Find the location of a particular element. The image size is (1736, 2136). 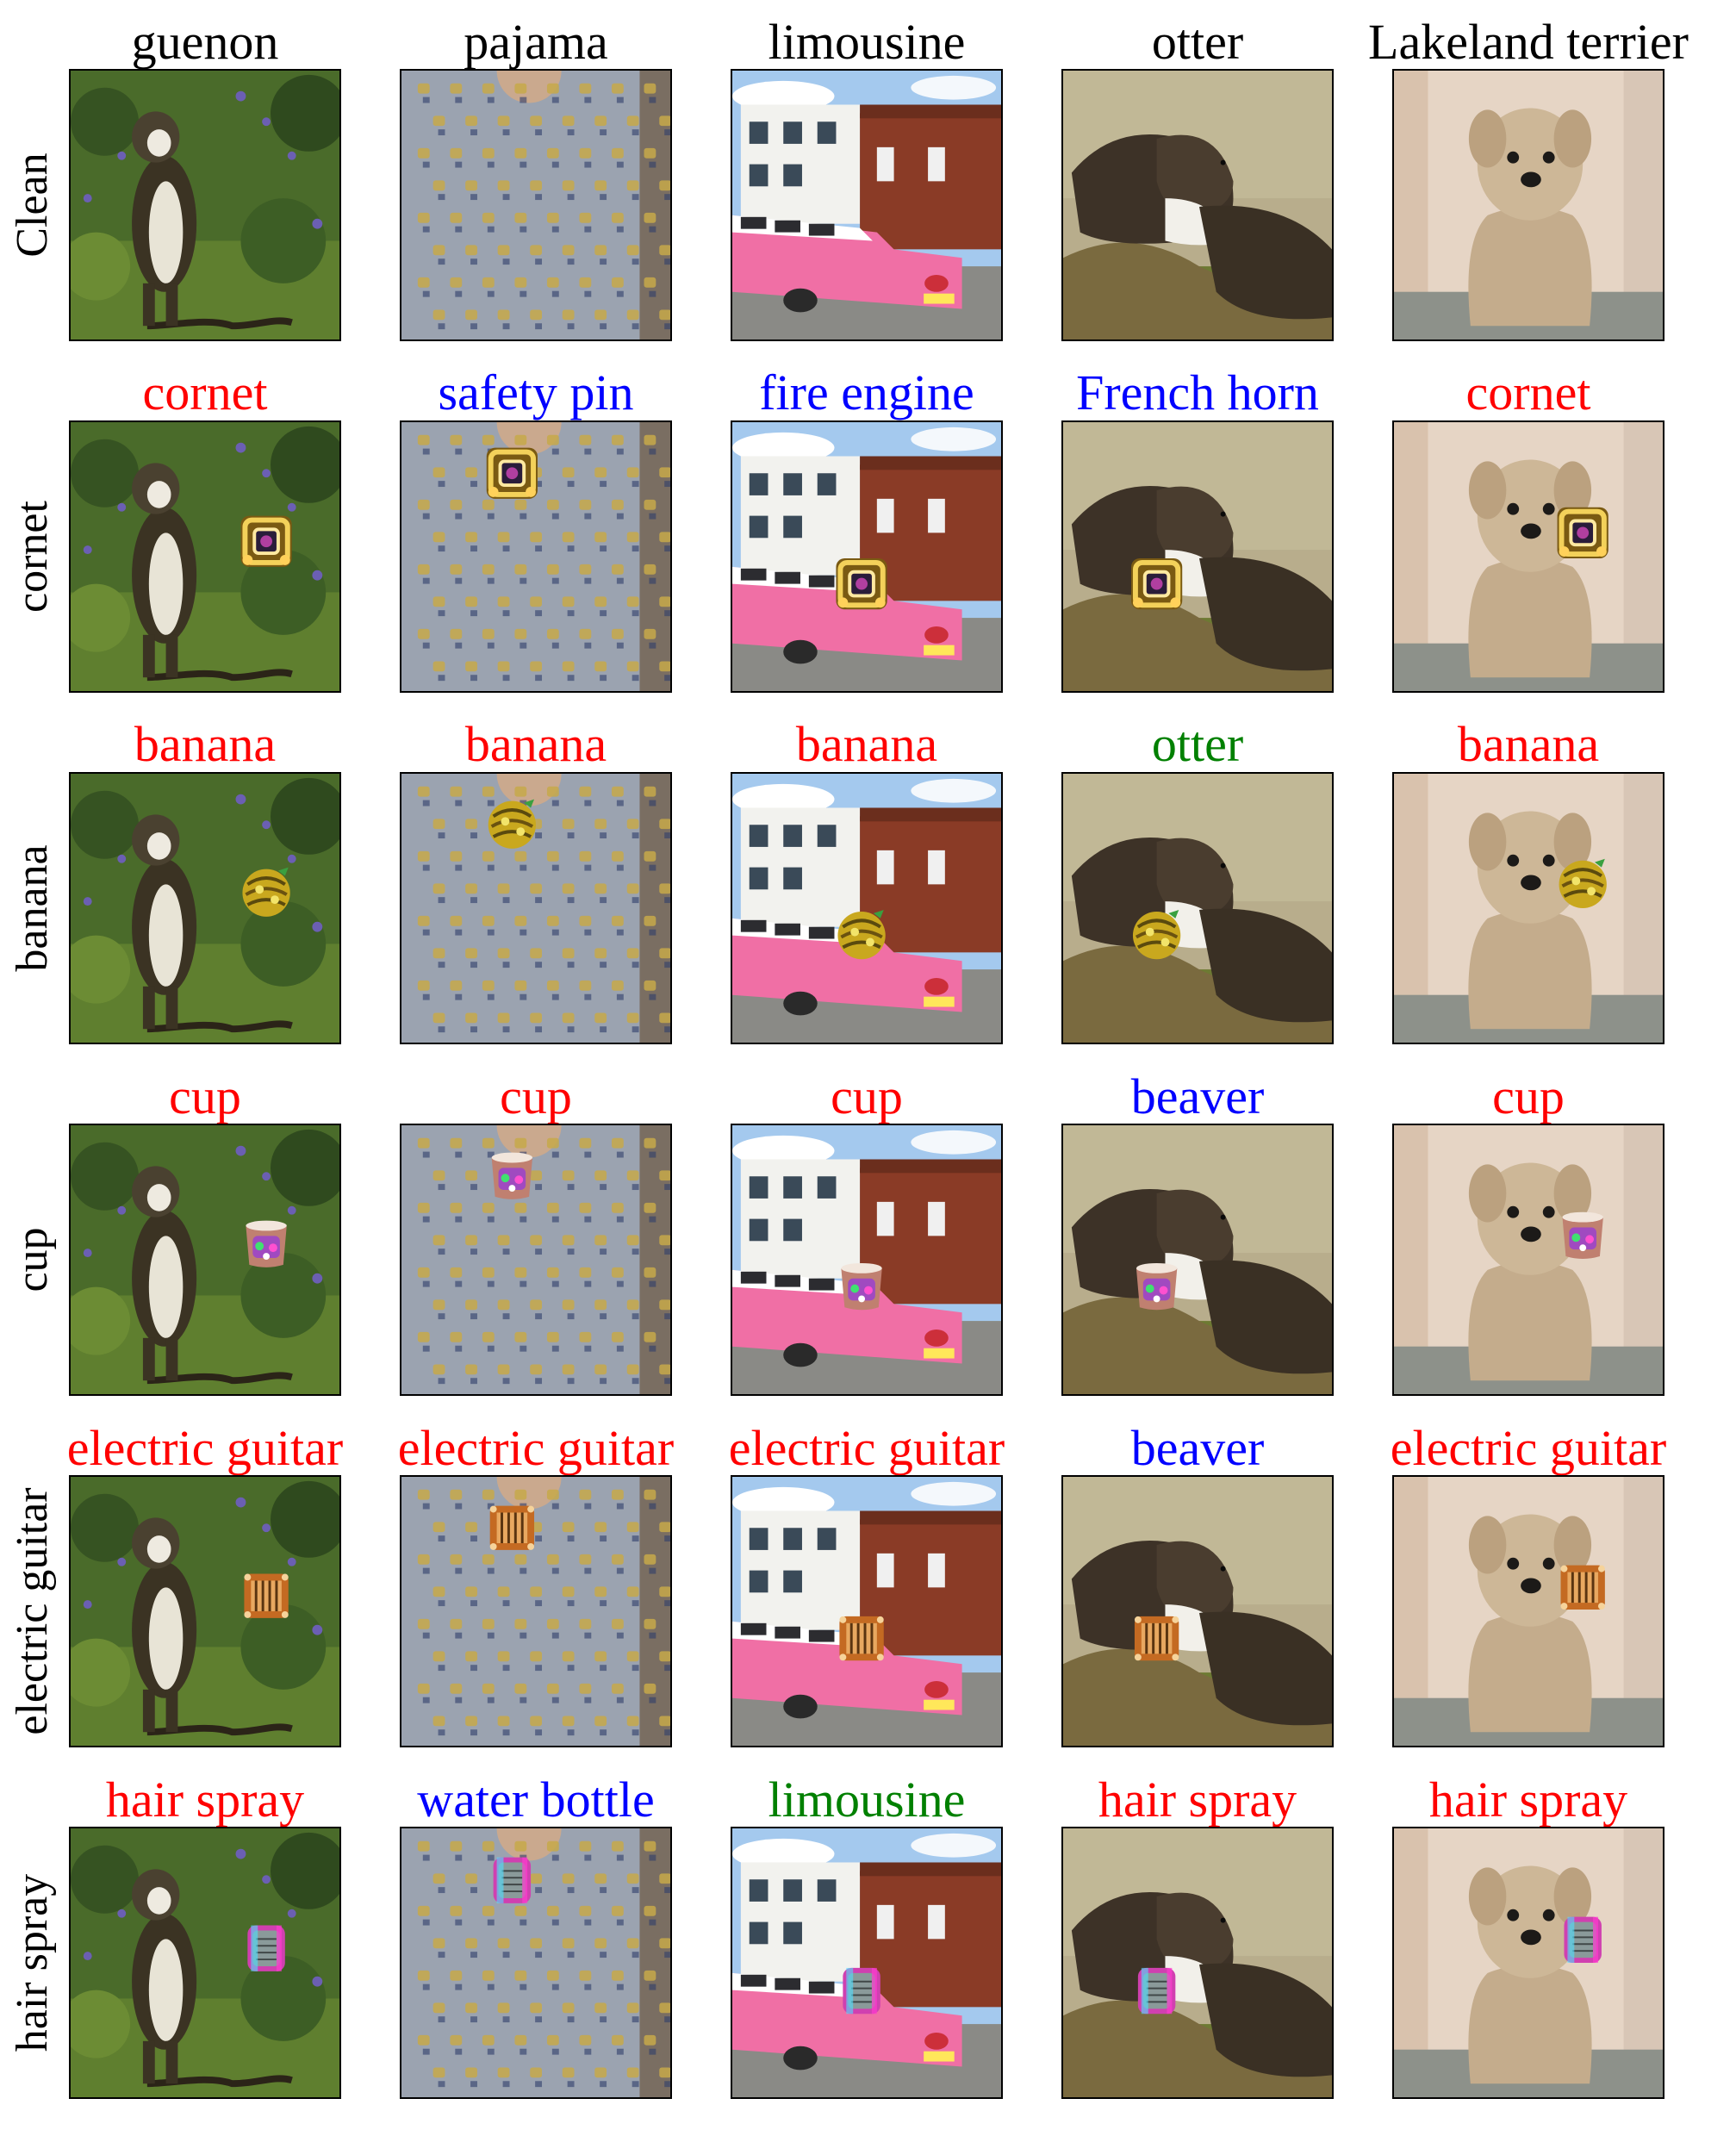

prediction-label: fire engine is located at coordinates (867, 392).